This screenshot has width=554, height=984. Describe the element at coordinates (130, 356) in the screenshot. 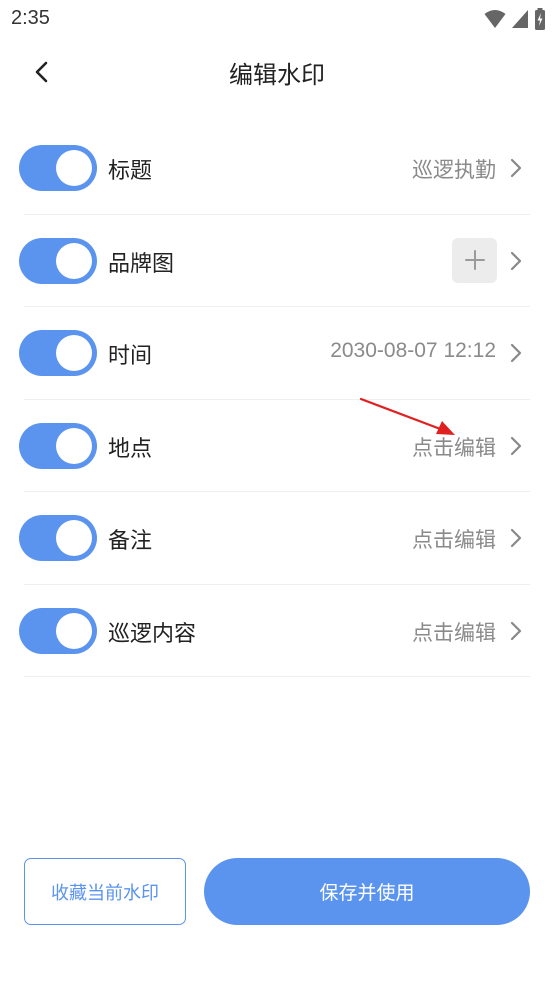

I see `row-label: 时间` at that location.